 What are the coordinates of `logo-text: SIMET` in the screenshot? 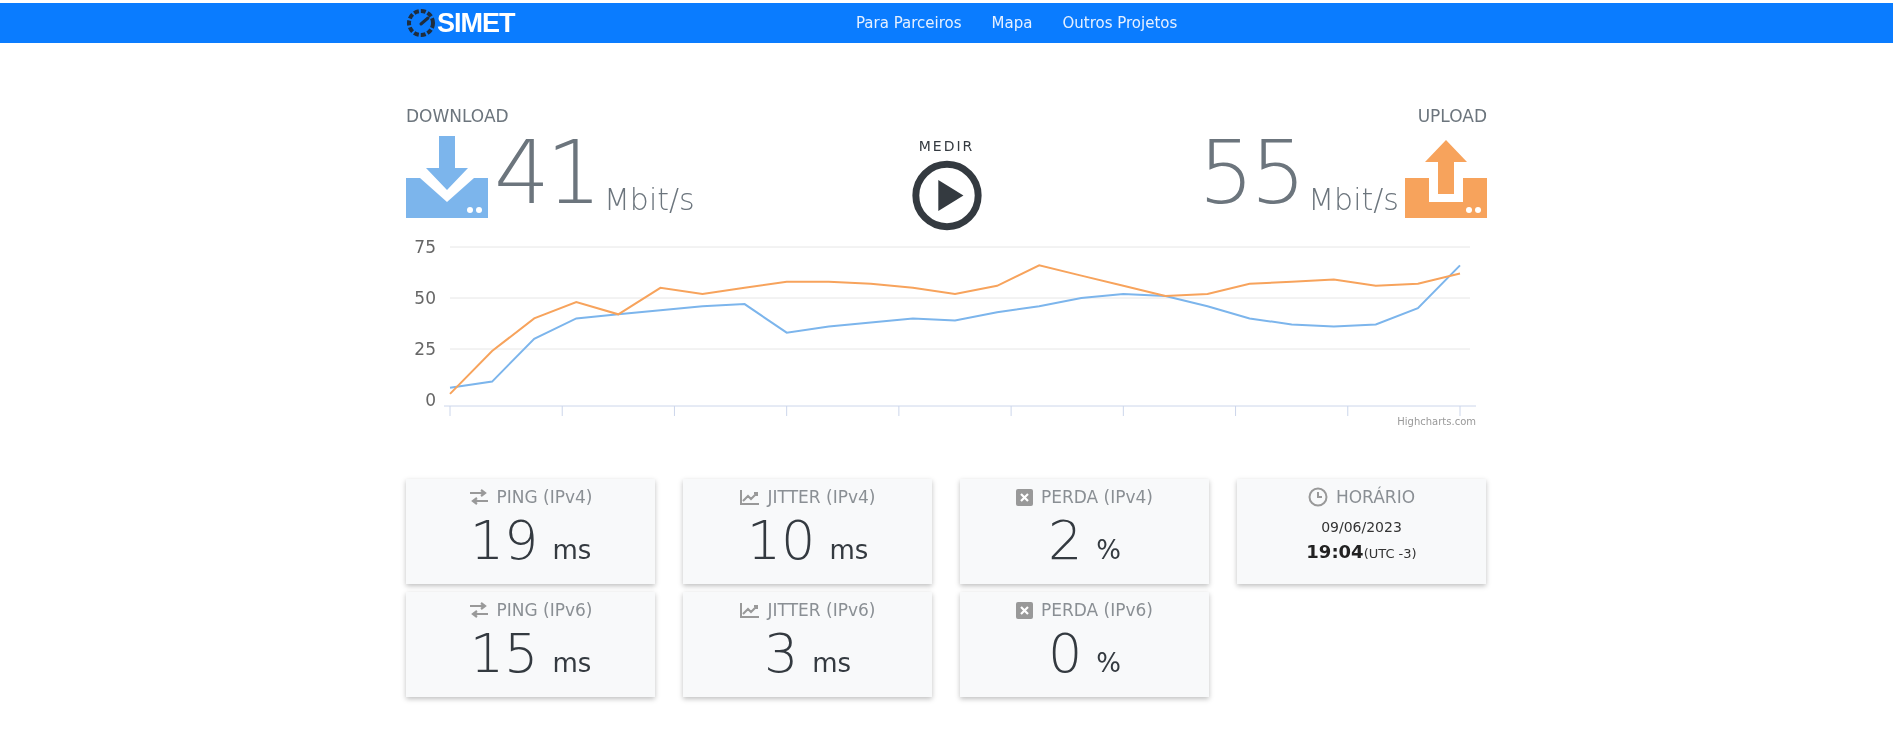 It's located at (476, 23).